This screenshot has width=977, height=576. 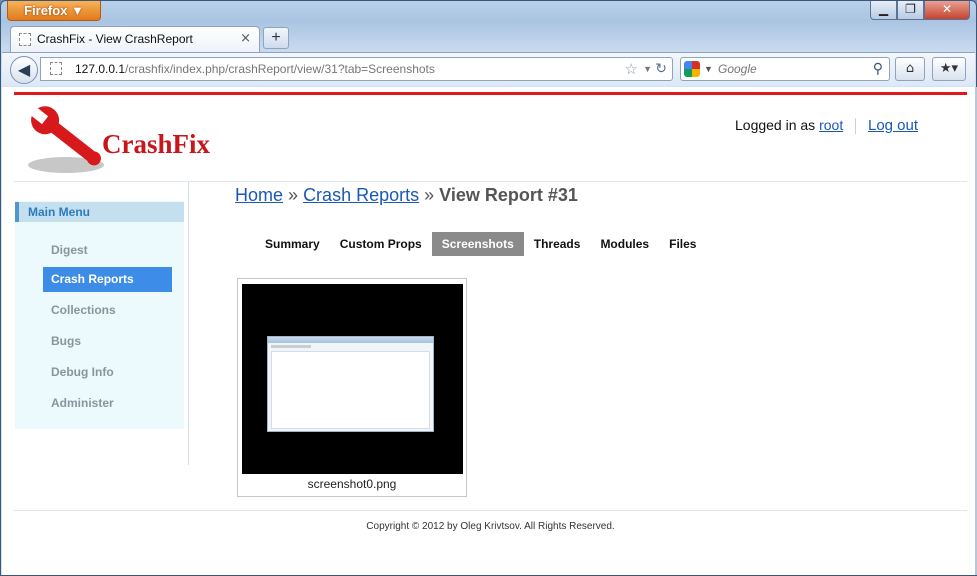 I want to click on tab-summary: Summary, so click(x=292, y=244).